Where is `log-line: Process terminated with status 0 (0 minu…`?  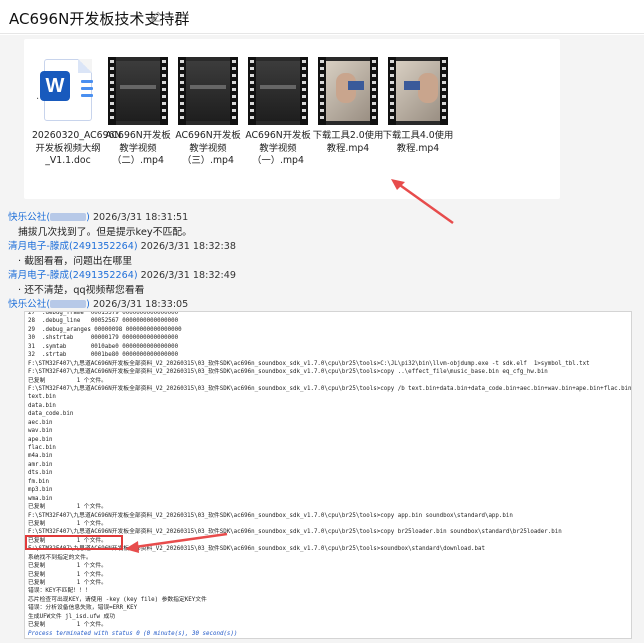
log-line: Process terminated with status 0 (0 minu… is located at coordinates (133, 633).